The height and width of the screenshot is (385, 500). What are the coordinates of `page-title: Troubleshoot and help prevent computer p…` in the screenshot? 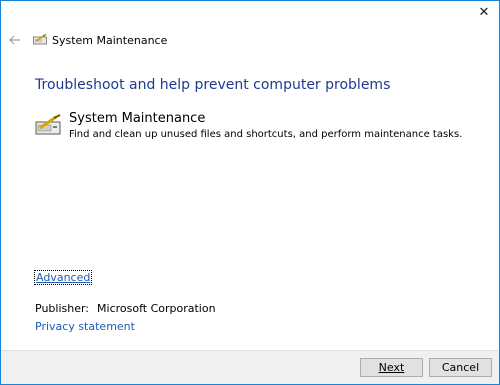 It's located at (213, 85).